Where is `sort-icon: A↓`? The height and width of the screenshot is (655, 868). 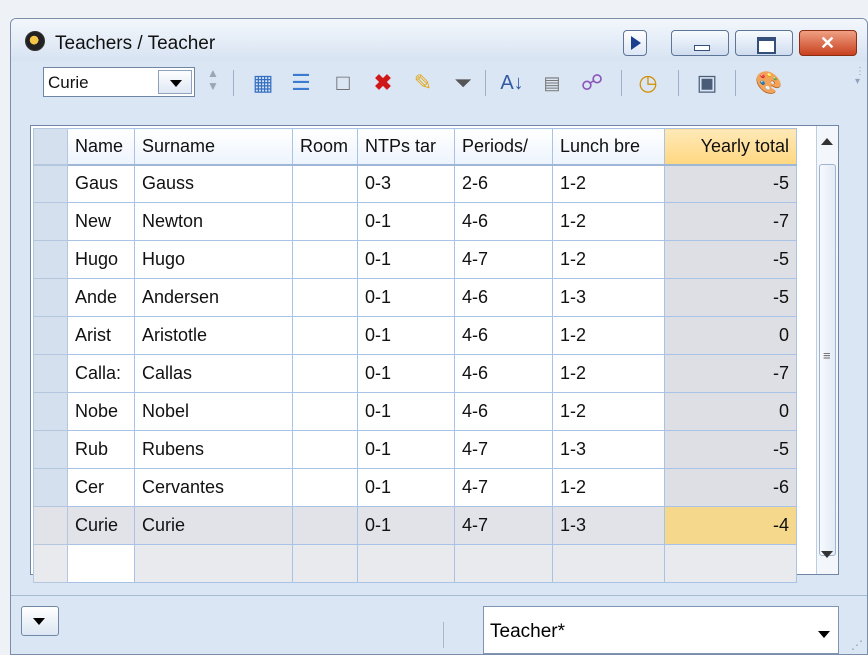
sort-icon: A↓ is located at coordinates (512, 83).